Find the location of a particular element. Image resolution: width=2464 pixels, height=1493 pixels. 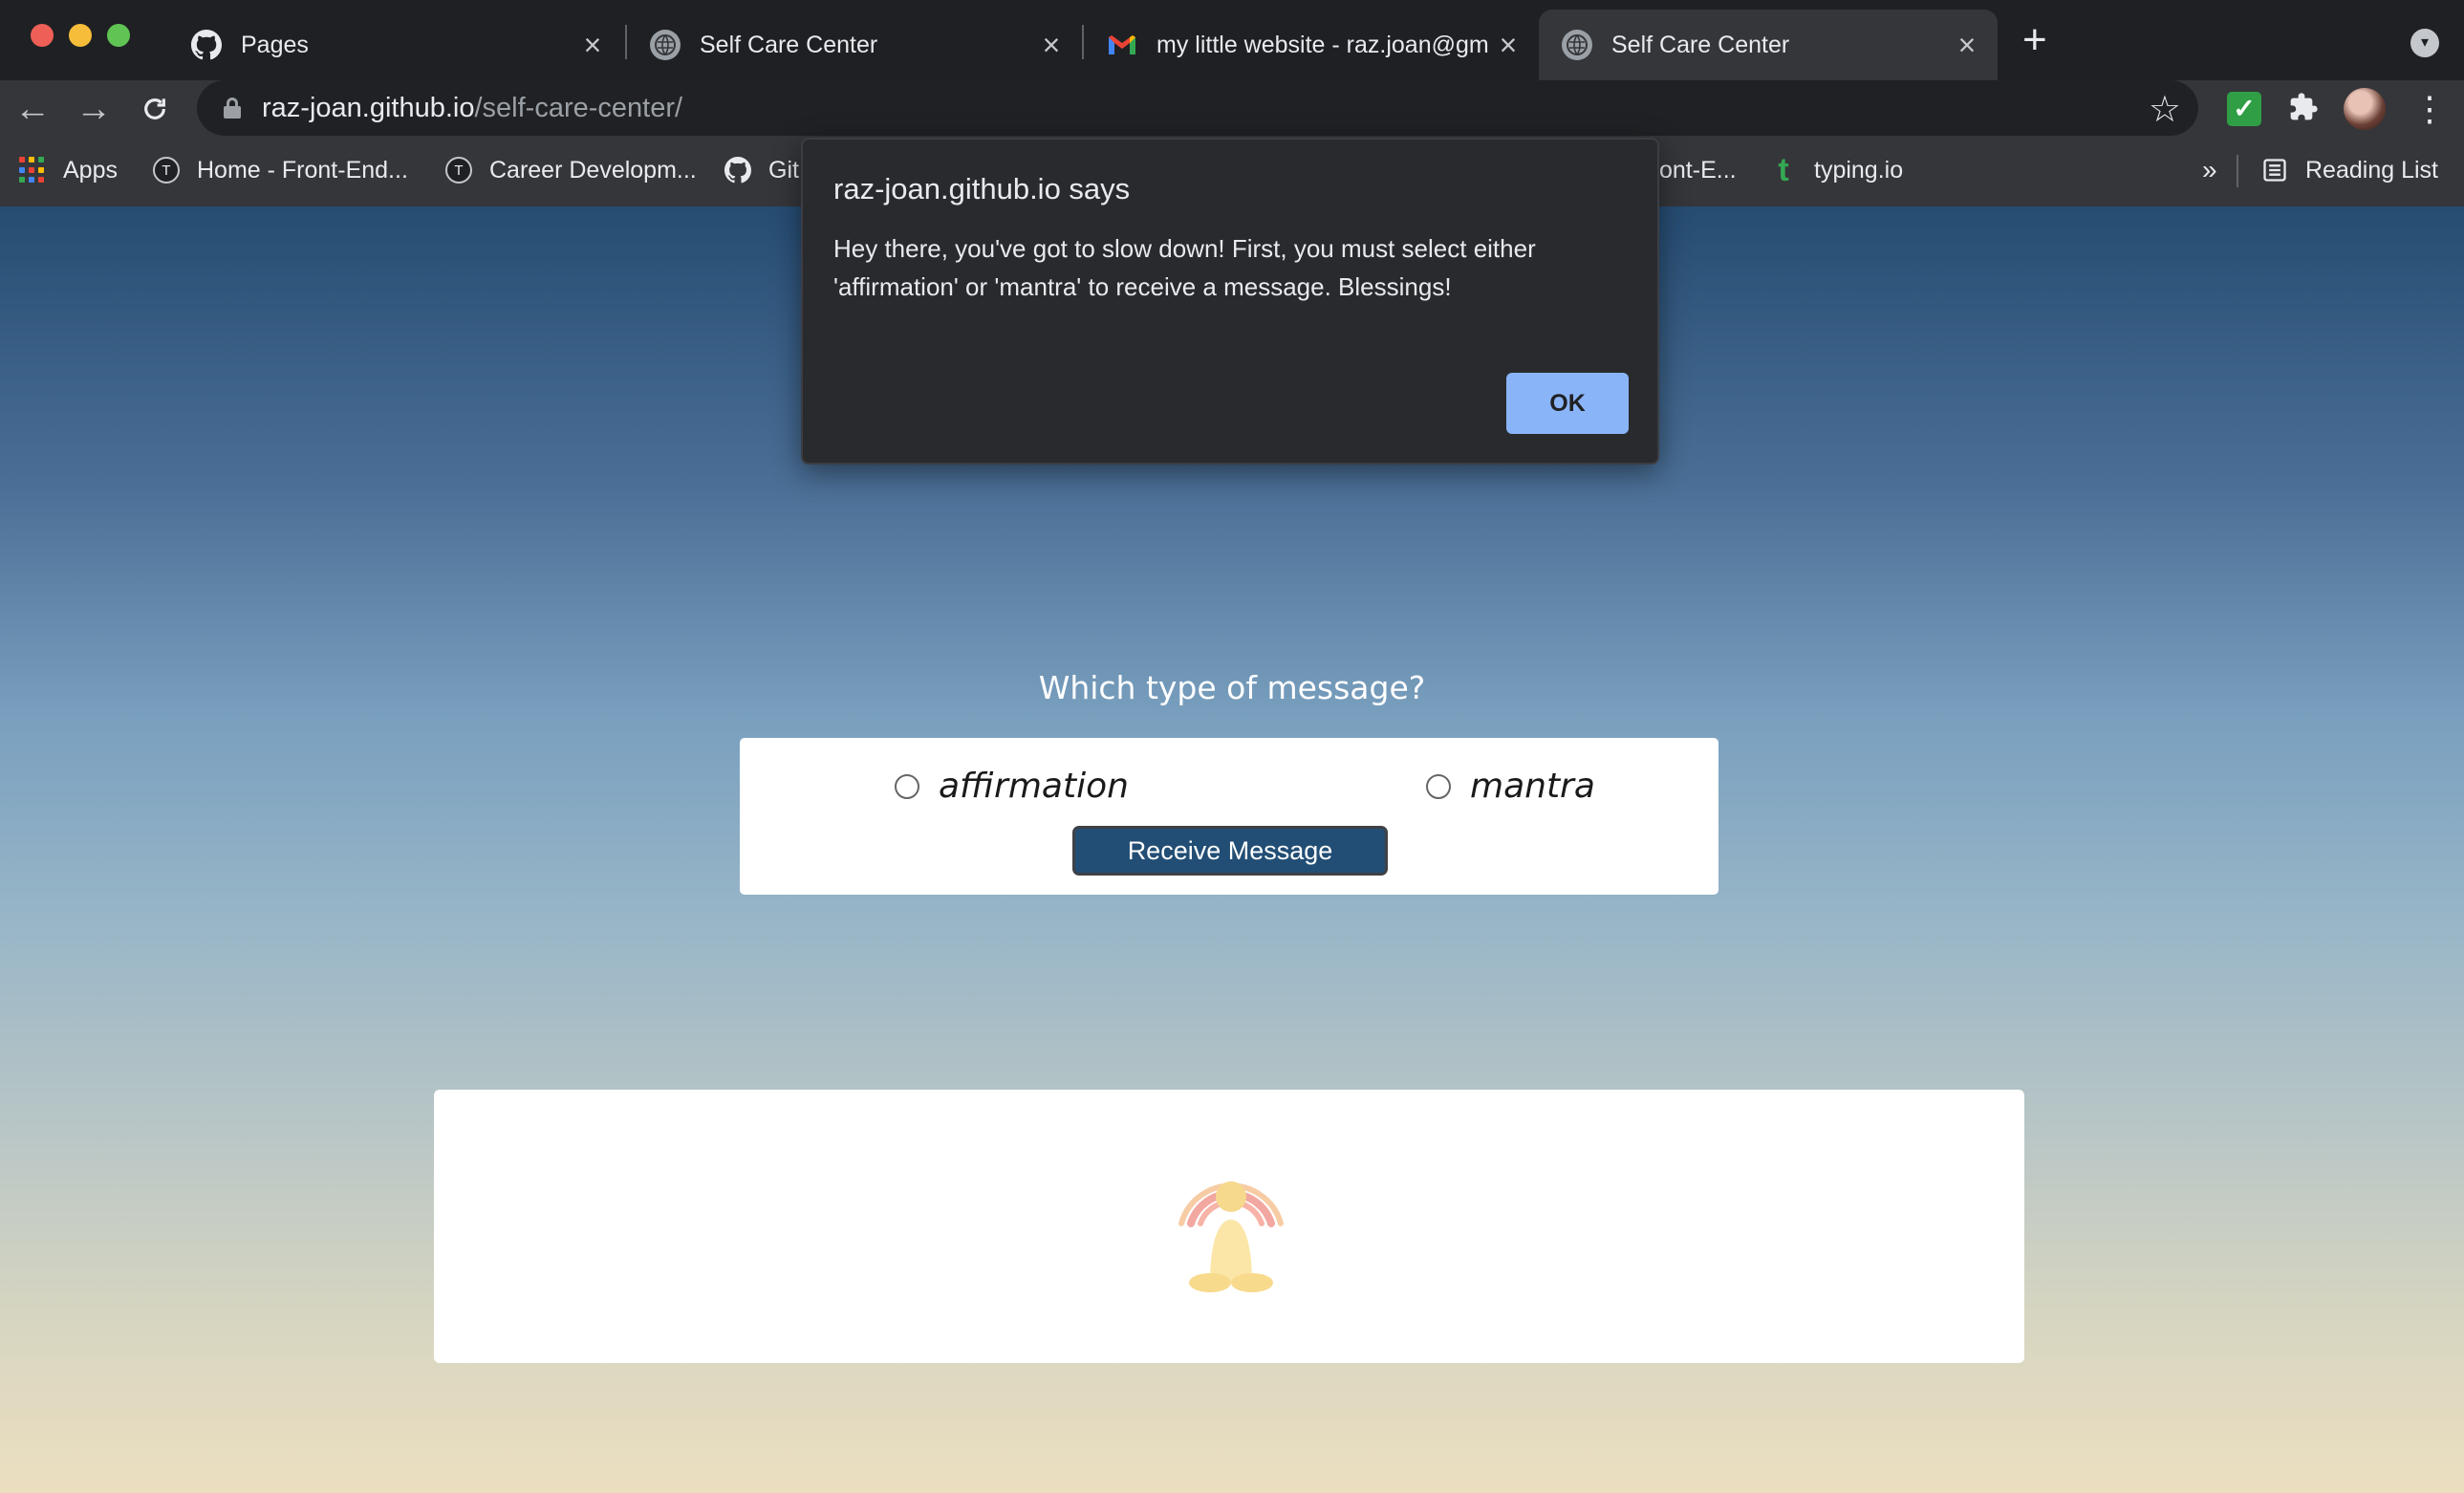

message-display-area is located at coordinates (1229, 1226).